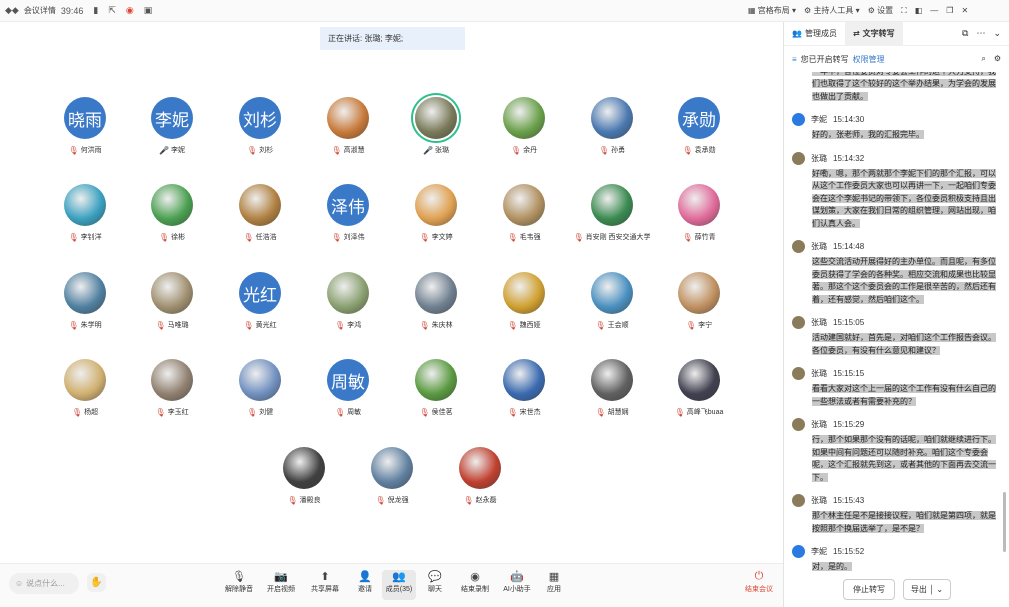 The height and width of the screenshot is (607, 1009). I want to click on app-title: 会议详情, so click(40, 10).